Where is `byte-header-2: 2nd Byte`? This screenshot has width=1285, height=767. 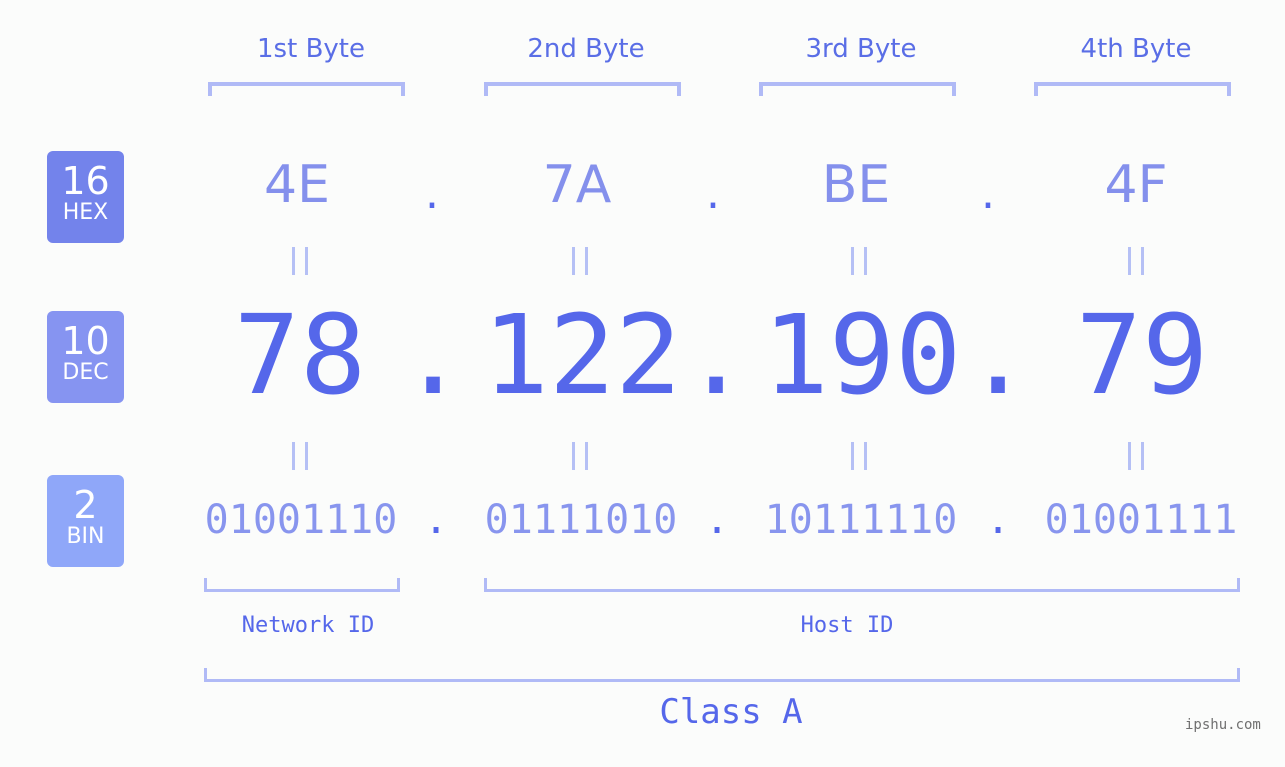
byte-header-2: 2nd Byte is located at coordinates (586, 49).